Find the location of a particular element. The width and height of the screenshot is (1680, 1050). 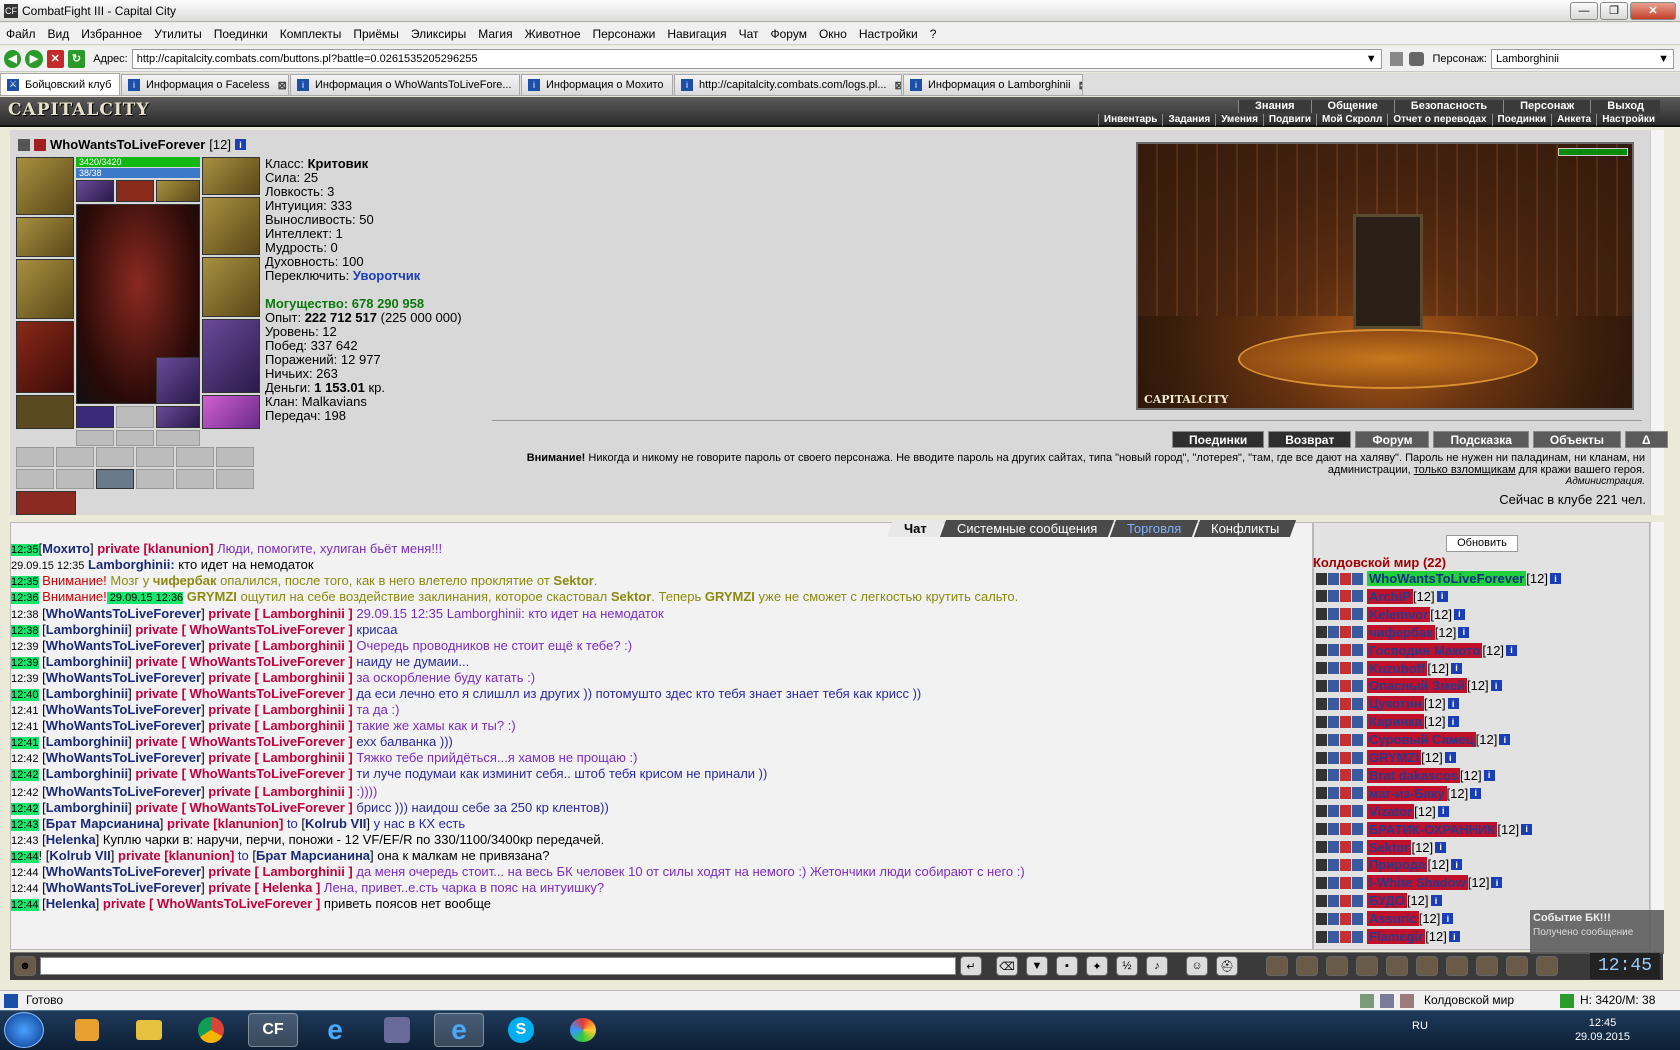

menu-item: Окно is located at coordinates (833, 34).